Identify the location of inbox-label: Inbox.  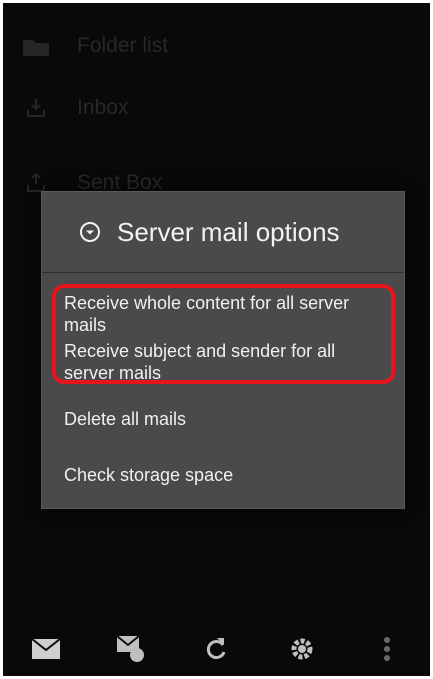
(103, 107).